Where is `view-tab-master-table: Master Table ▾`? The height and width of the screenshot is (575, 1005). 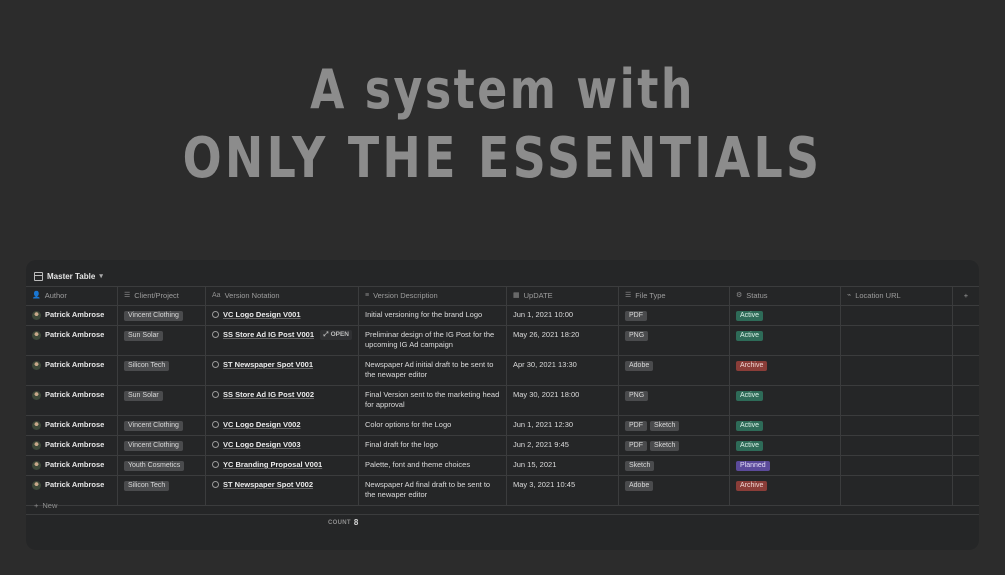
view-tab-master-table: Master Table ▾ is located at coordinates (68, 276).